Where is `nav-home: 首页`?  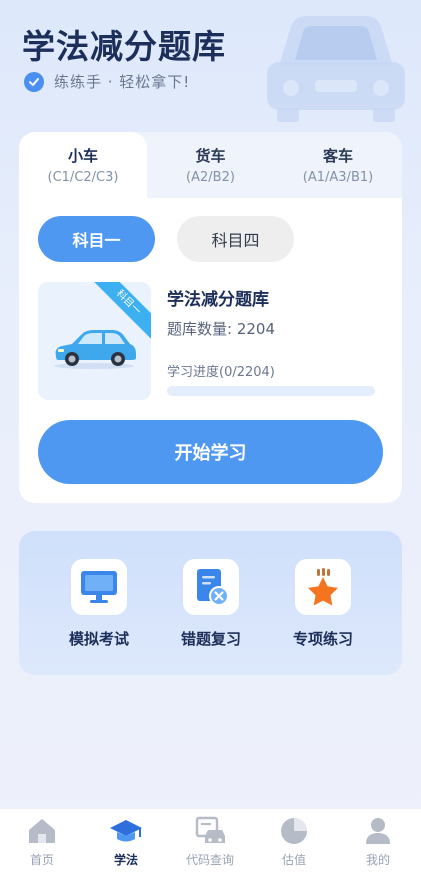
nav-home: 首页 is located at coordinates (42, 841).